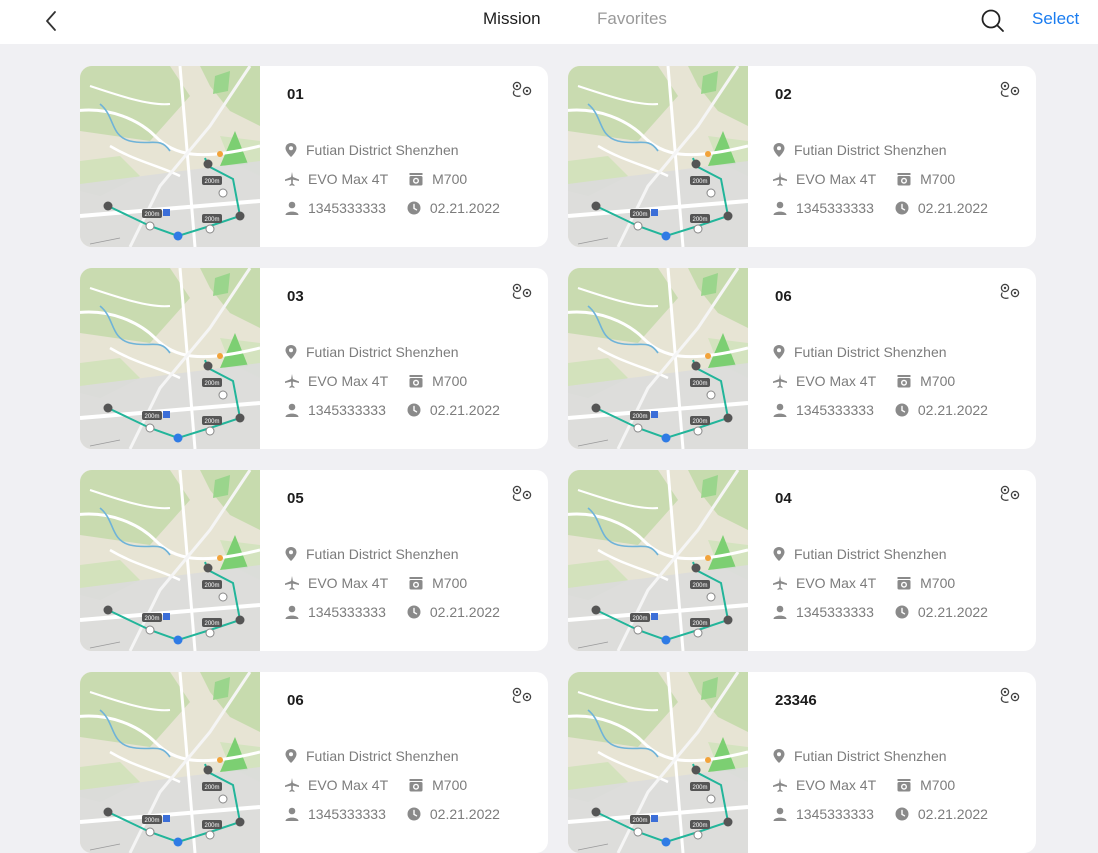 This screenshot has height=853, width=1098. What do you see at coordinates (632, 19) in the screenshot?
I see `tab-favorites: Favorites` at bounding box center [632, 19].